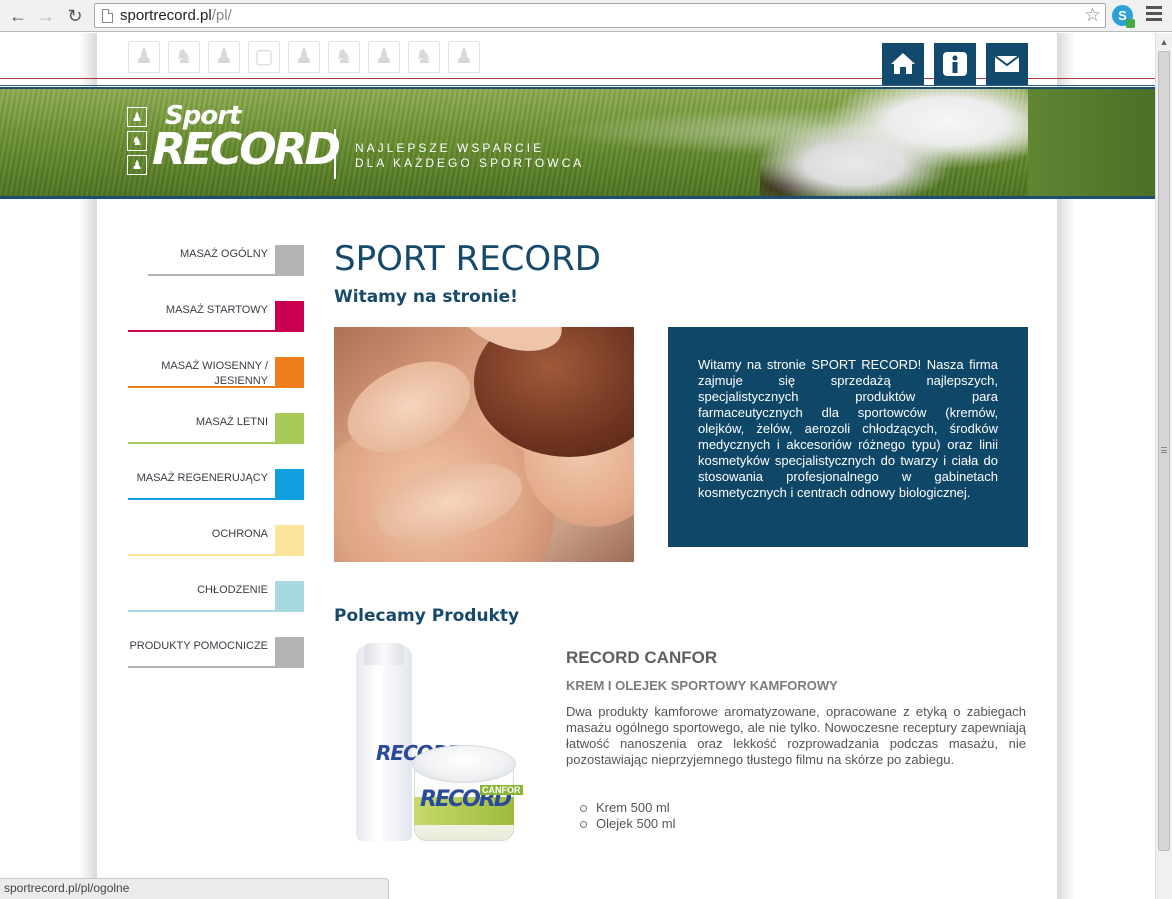 This screenshot has width=1172, height=899. I want to click on products-heading: Polecamy Produkty, so click(427, 616).